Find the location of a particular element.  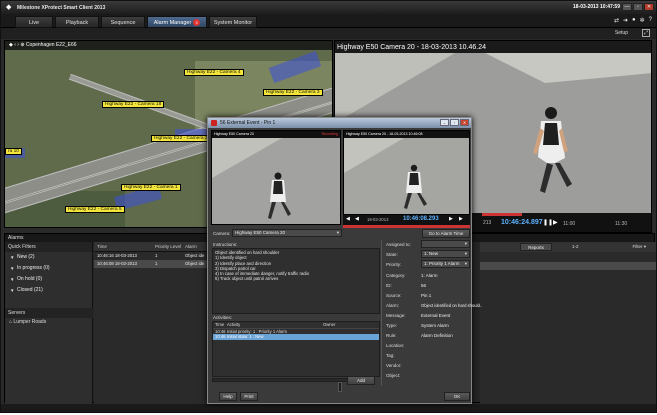

play-forward-icon: ▶ is located at coordinates (451, 219).